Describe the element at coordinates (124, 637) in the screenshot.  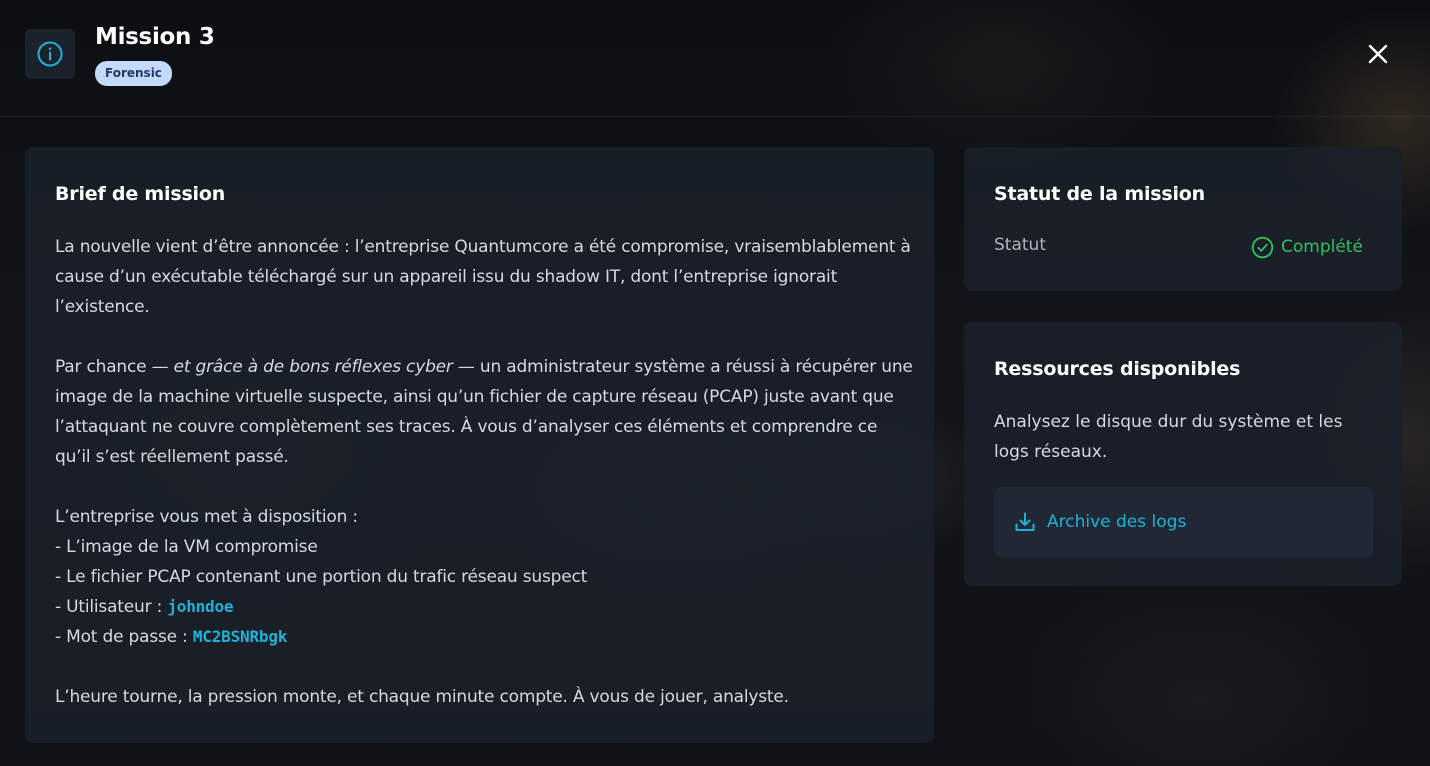
I see `password-label: - Mot de passe :` at that location.